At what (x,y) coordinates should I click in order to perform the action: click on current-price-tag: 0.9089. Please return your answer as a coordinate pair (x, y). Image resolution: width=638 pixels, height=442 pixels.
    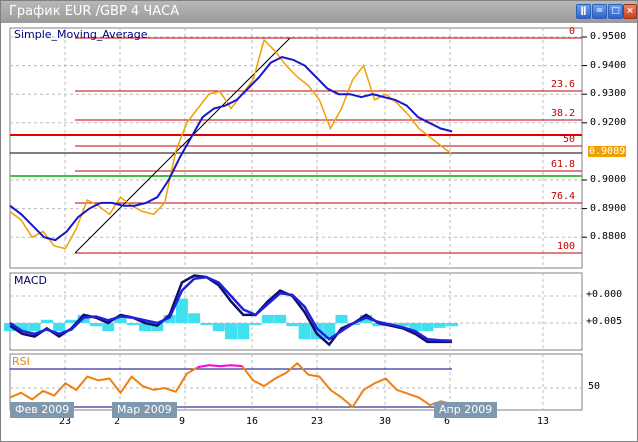
    Looking at the image, I should click on (607, 151).